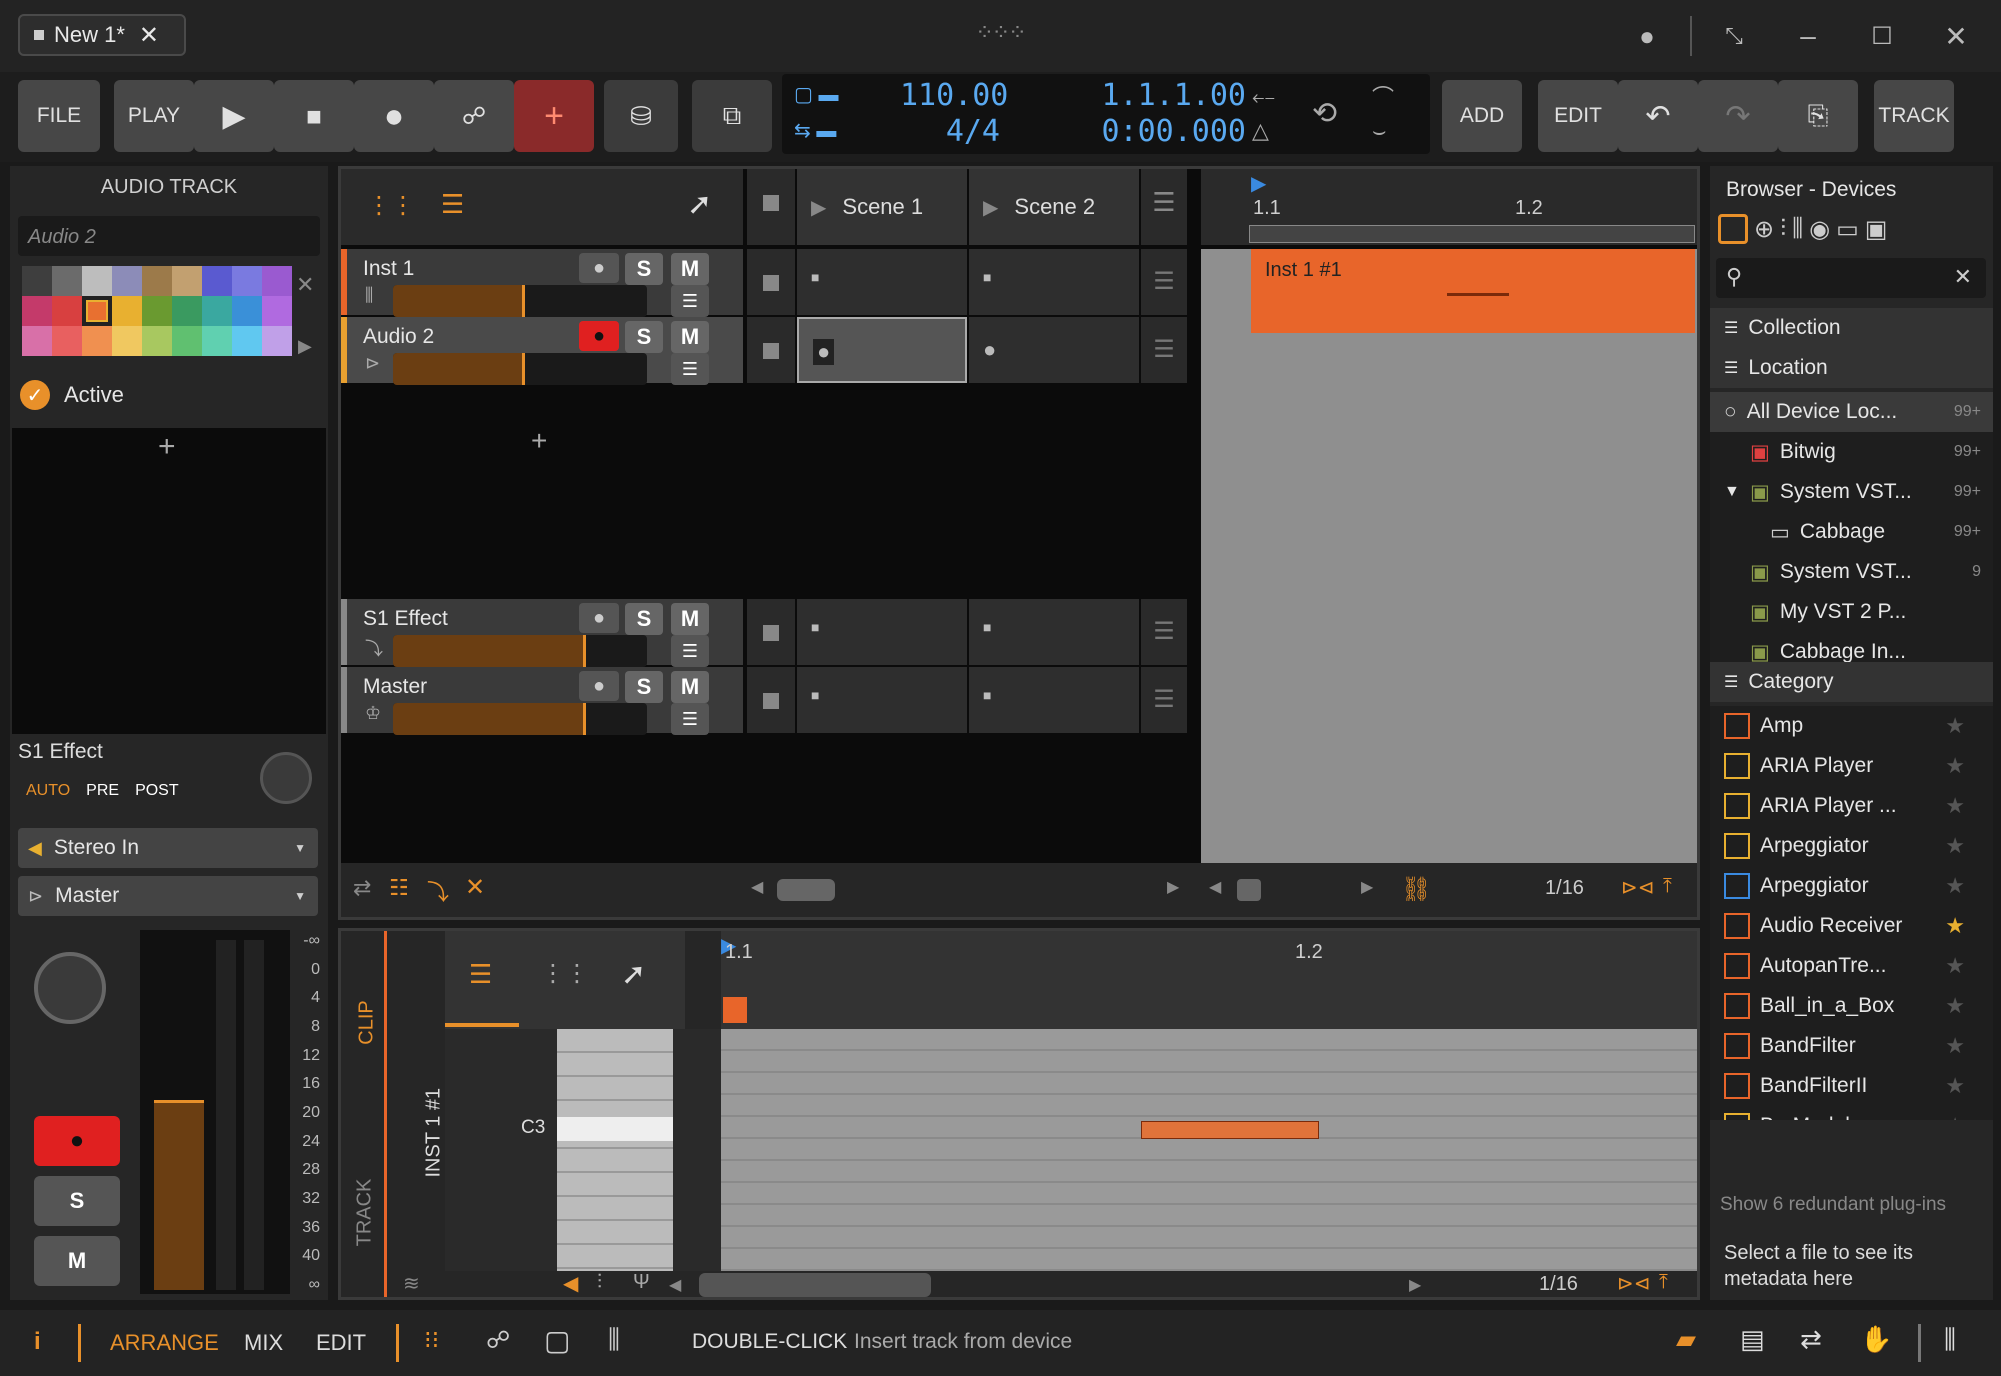 Image resolution: width=2001 pixels, height=1376 pixels. I want to click on follow-button: ⧉, so click(732, 116).